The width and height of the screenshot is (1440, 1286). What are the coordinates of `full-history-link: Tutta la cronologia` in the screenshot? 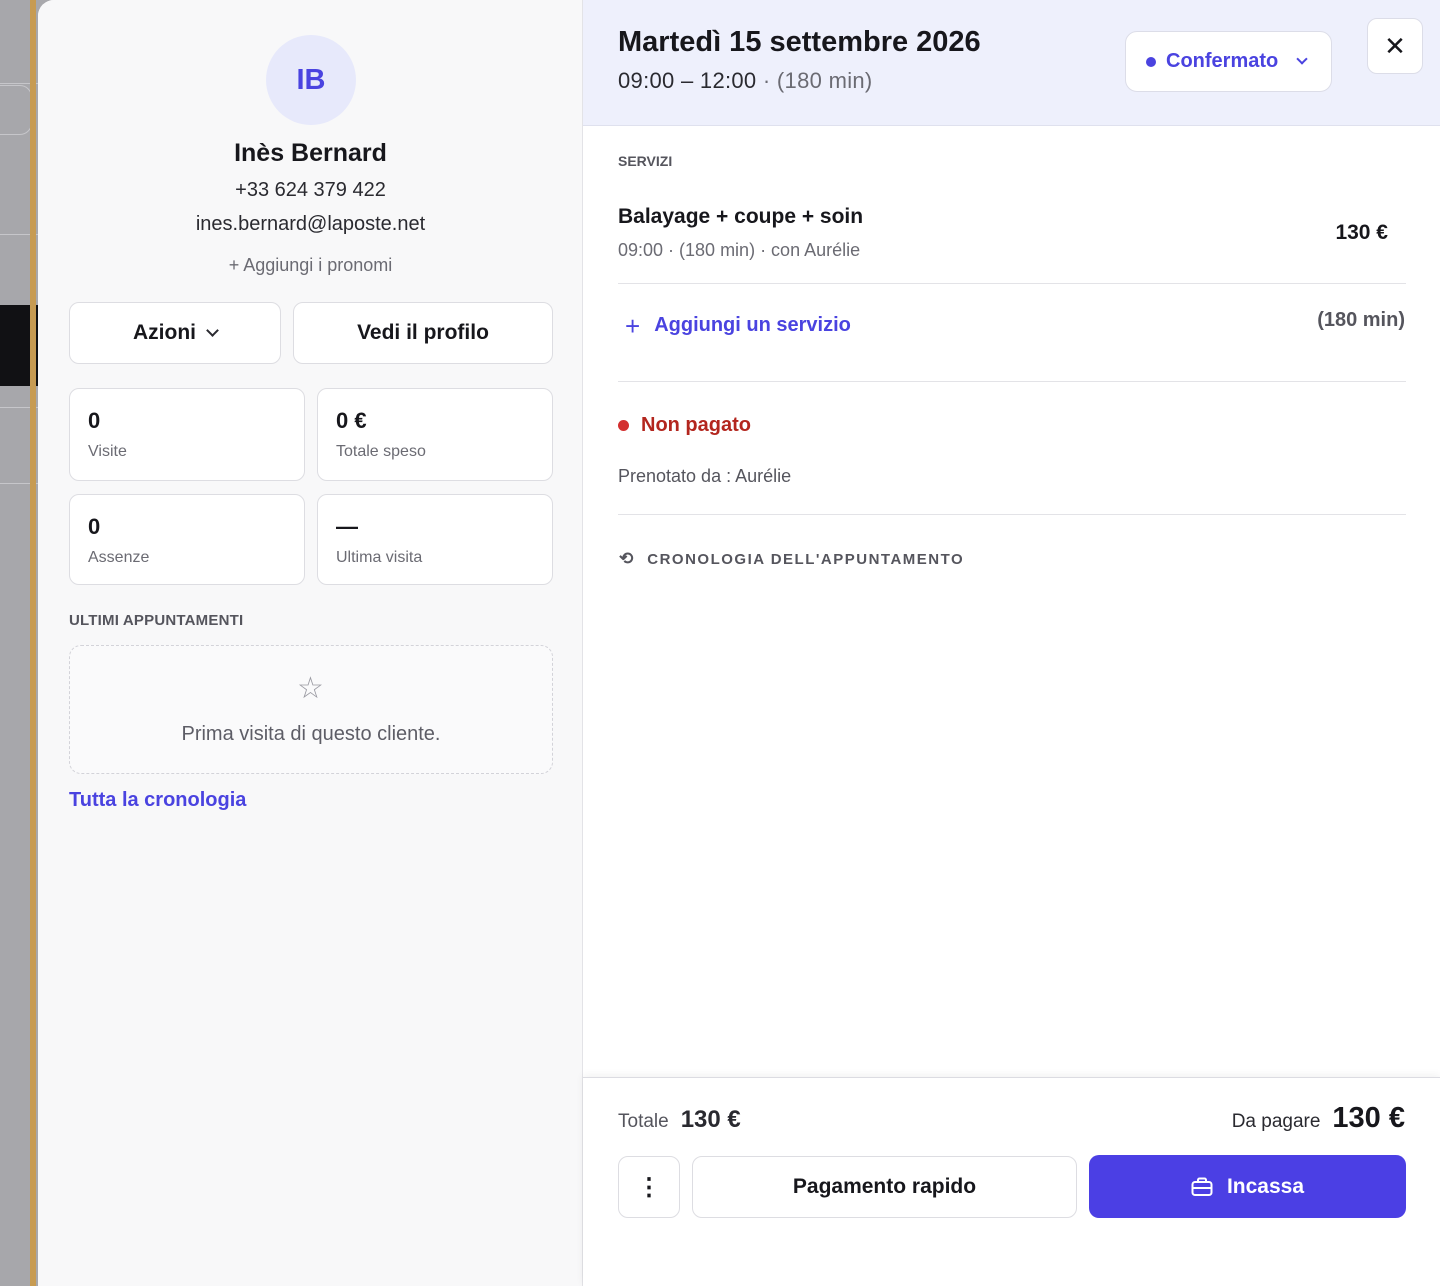 It's located at (157, 800).